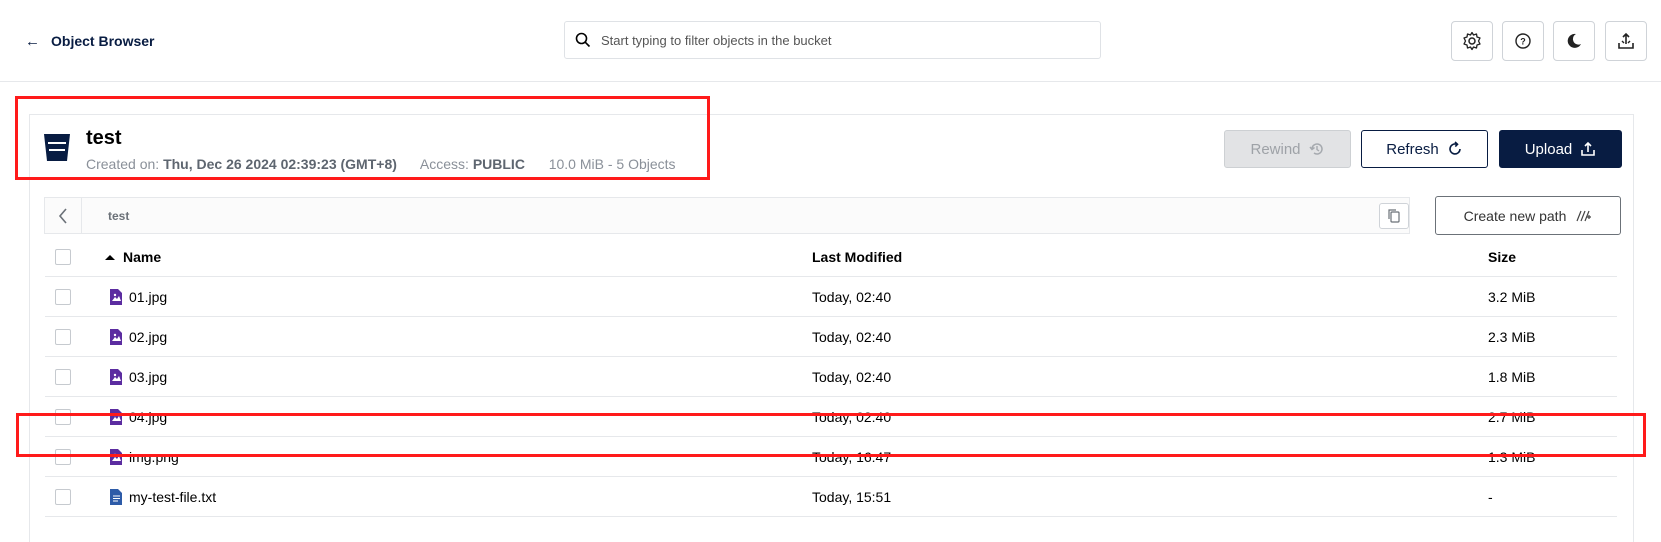 Image resolution: width=1661 pixels, height=542 pixels. Describe the element at coordinates (583, 40) in the screenshot. I see `search-icon` at that location.